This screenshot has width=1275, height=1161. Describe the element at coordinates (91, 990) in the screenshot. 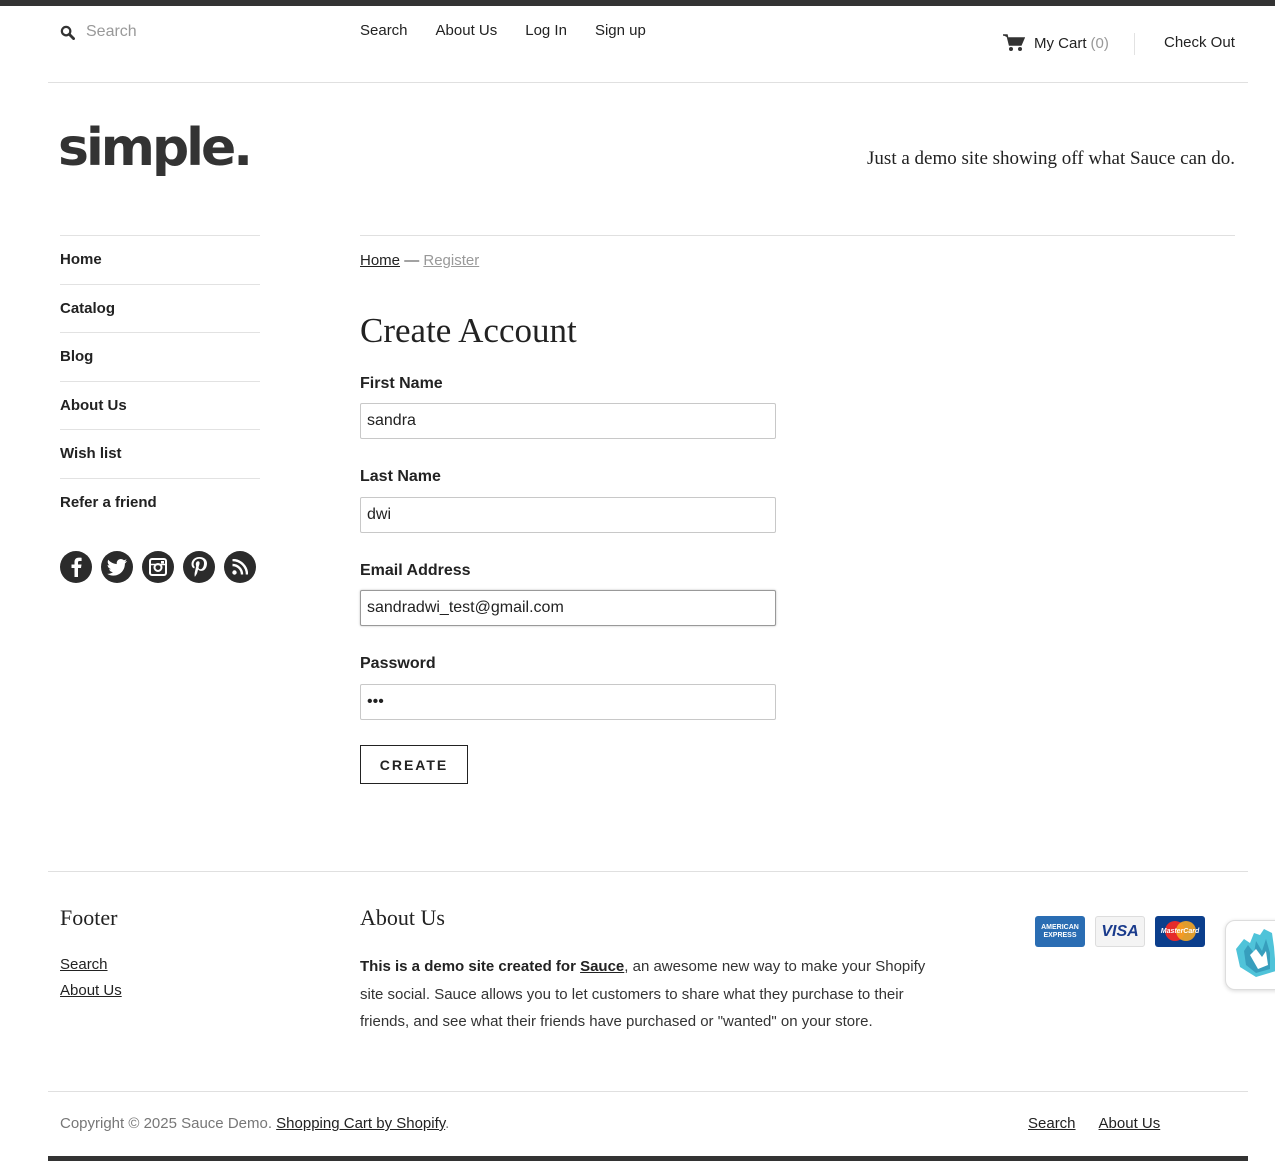

I see `footer-link-about-us: About Us` at that location.